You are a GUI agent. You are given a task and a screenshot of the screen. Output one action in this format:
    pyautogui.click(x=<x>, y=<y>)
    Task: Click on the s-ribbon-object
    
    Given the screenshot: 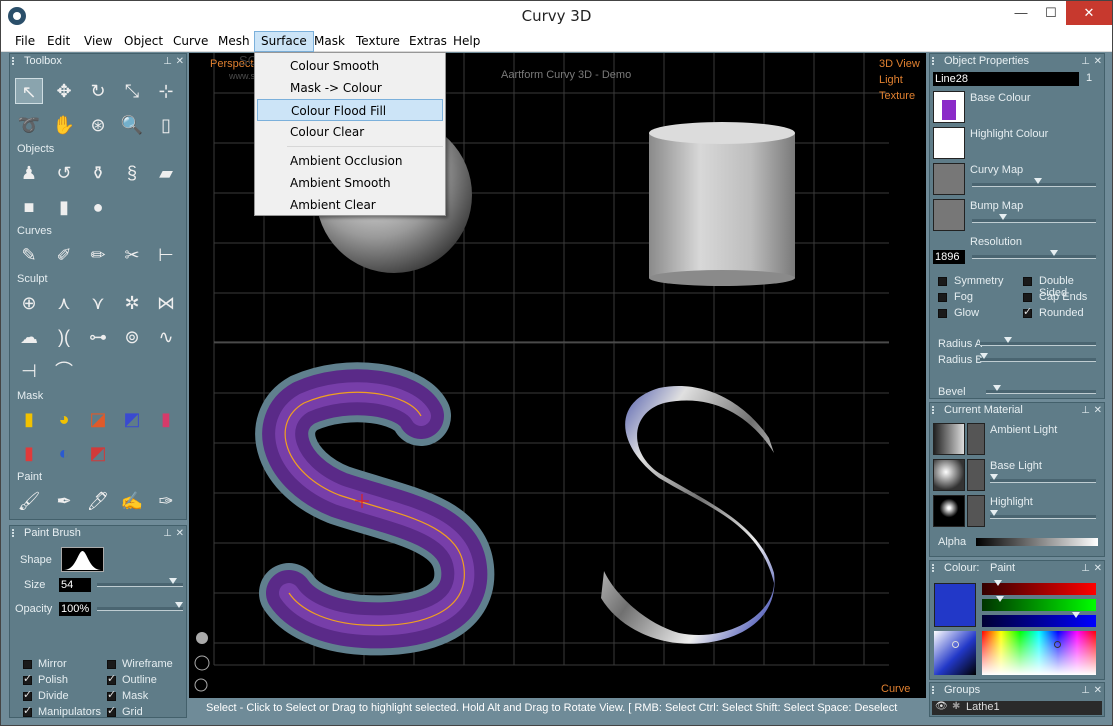 What is the action you would take?
    pyautogui.click(x=688, y=515)
    